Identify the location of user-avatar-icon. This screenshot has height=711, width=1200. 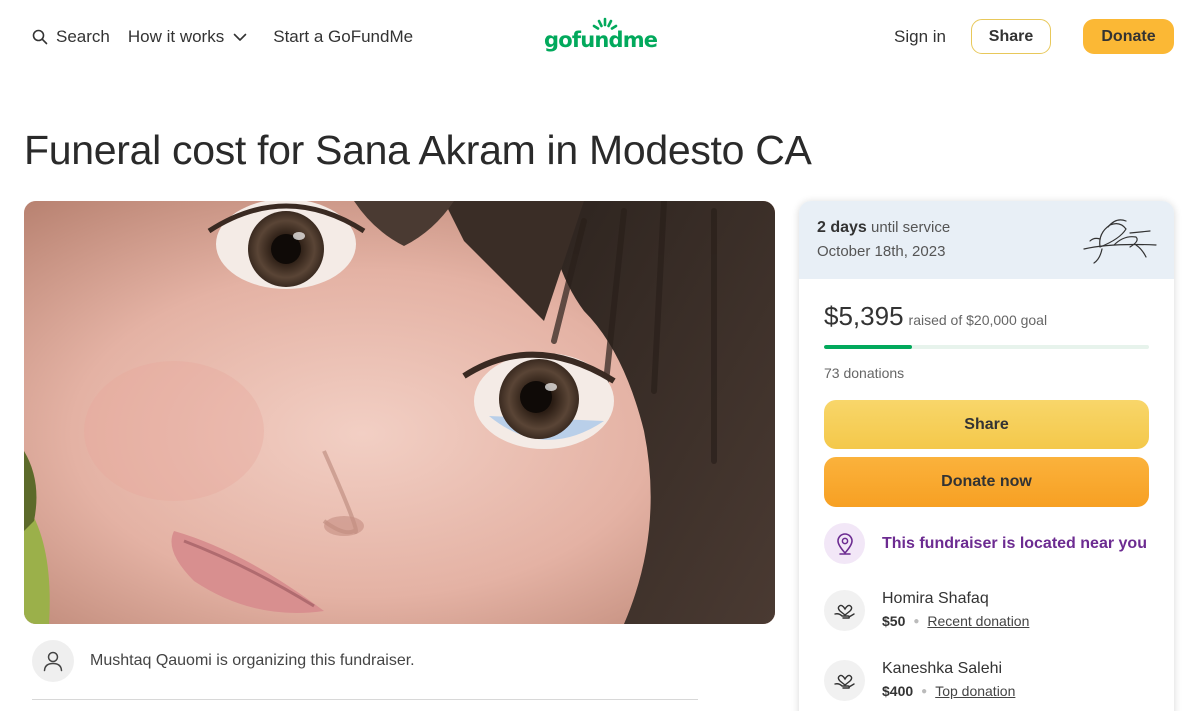
(53, 661).